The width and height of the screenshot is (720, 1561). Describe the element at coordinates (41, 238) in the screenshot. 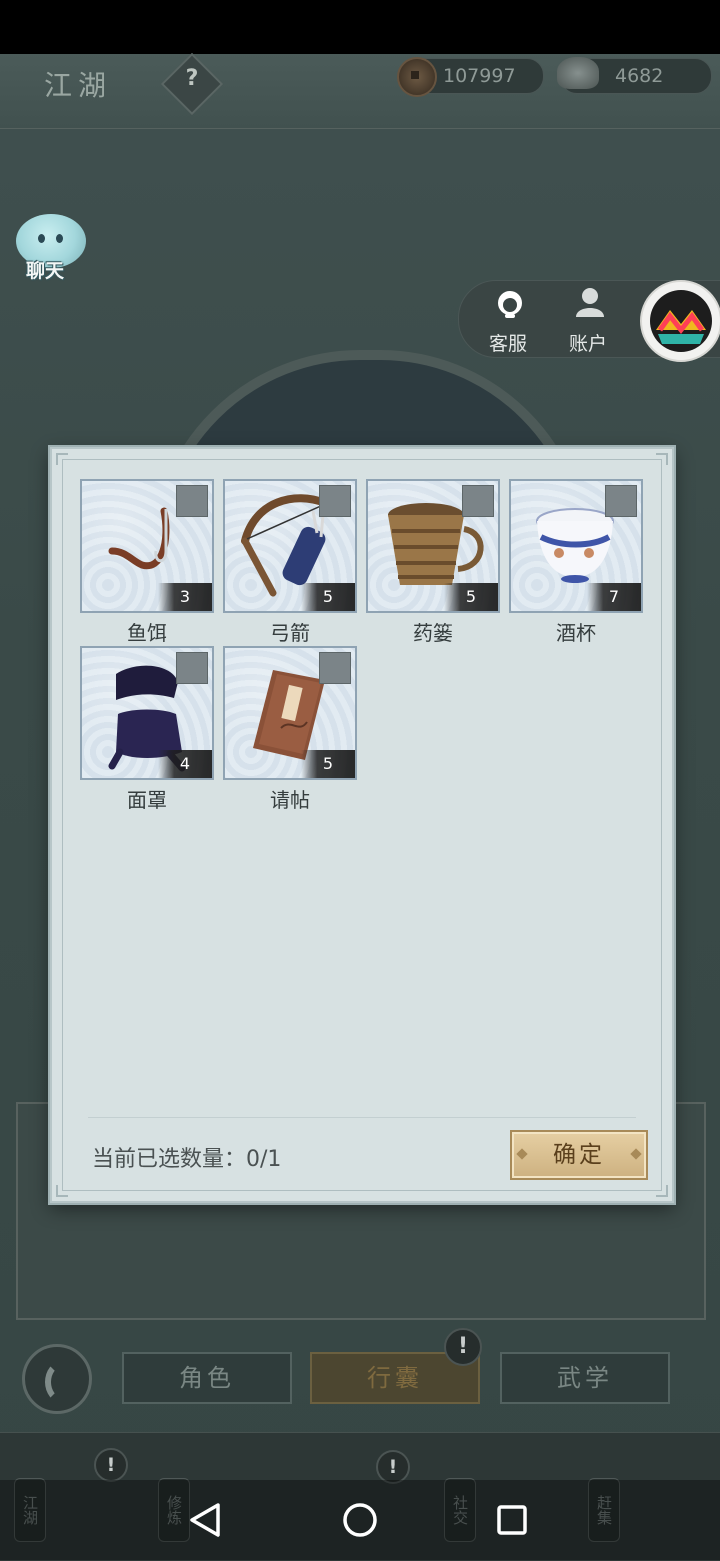

I see `chat-icon-eye-left` at that location.